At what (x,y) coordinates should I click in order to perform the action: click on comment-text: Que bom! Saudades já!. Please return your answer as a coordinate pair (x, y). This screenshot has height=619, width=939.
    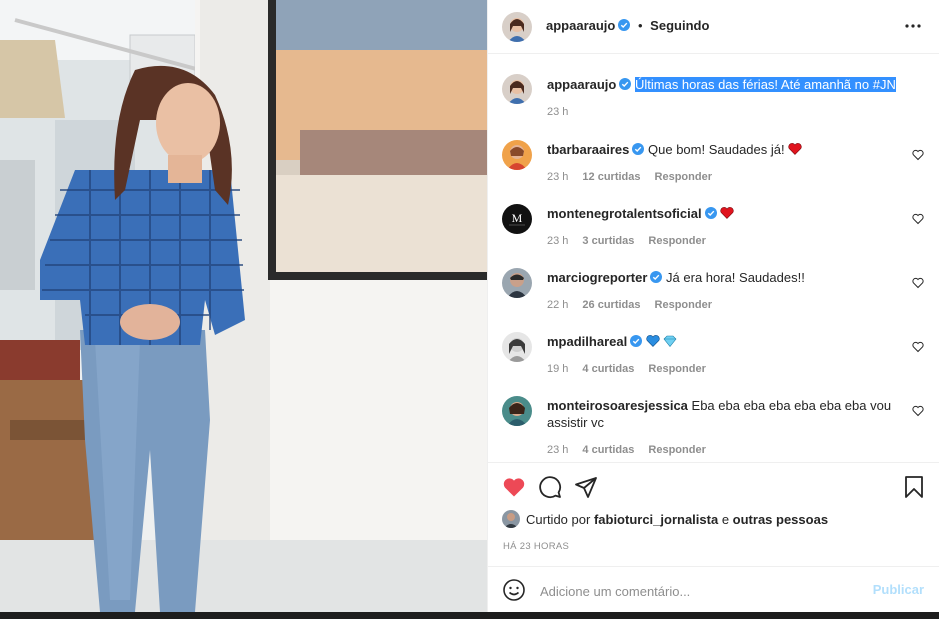
    Looking at the image, I should click on (716, 149).